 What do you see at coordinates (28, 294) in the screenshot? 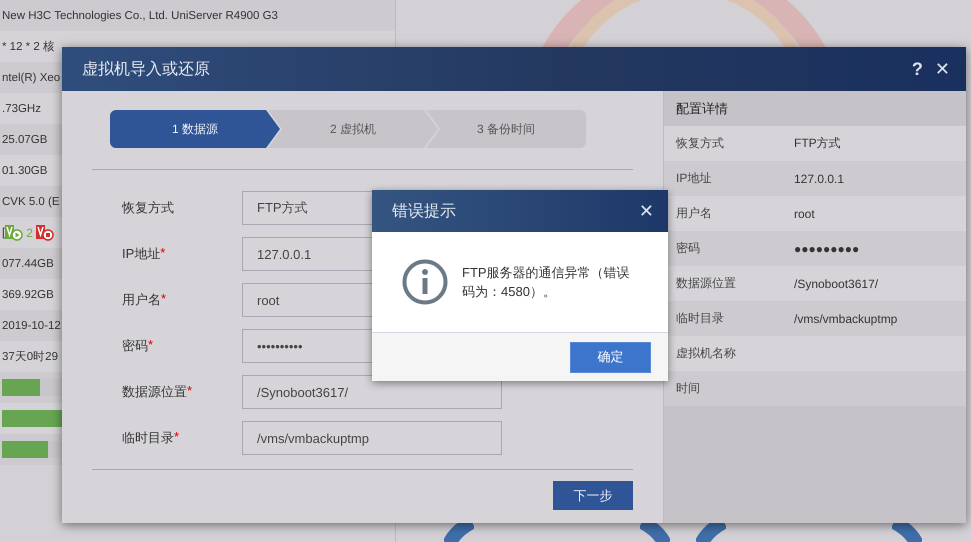
I see `info-text: 369.92GB` at bounding box center [28, 294].